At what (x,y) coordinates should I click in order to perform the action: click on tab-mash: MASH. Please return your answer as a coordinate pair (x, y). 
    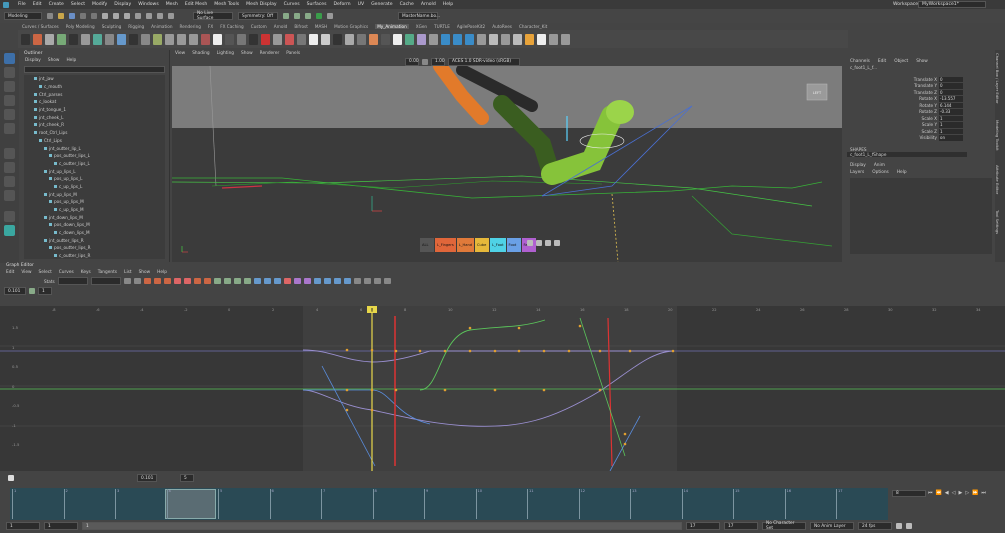
    Looking at the image, I should click on (321, 26).